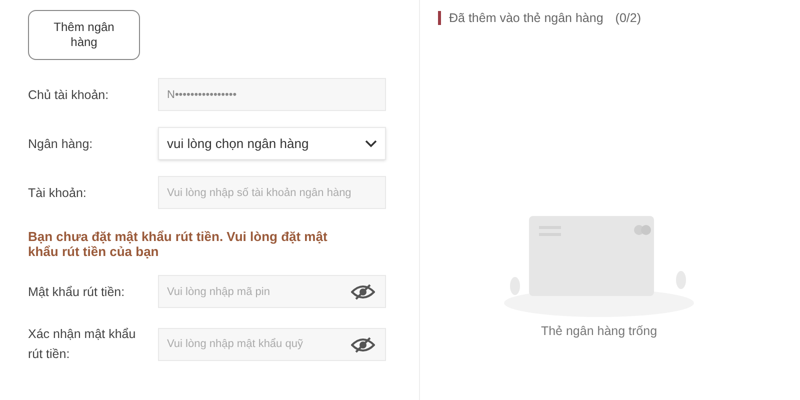 This screenshot has width=800, height=400. What do you see at coordinates (439, 18) in the screenshot?
I see `title-accent-bar` at bounding box center [439, 18].